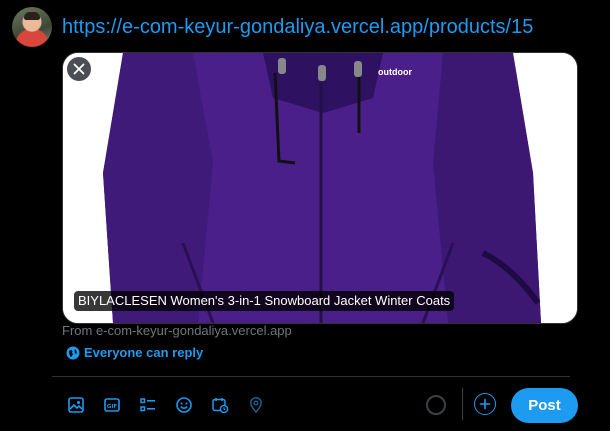 The width and height of the screenshot is (610, 431). I want to click on toolbar-separator, so click(462, 404).